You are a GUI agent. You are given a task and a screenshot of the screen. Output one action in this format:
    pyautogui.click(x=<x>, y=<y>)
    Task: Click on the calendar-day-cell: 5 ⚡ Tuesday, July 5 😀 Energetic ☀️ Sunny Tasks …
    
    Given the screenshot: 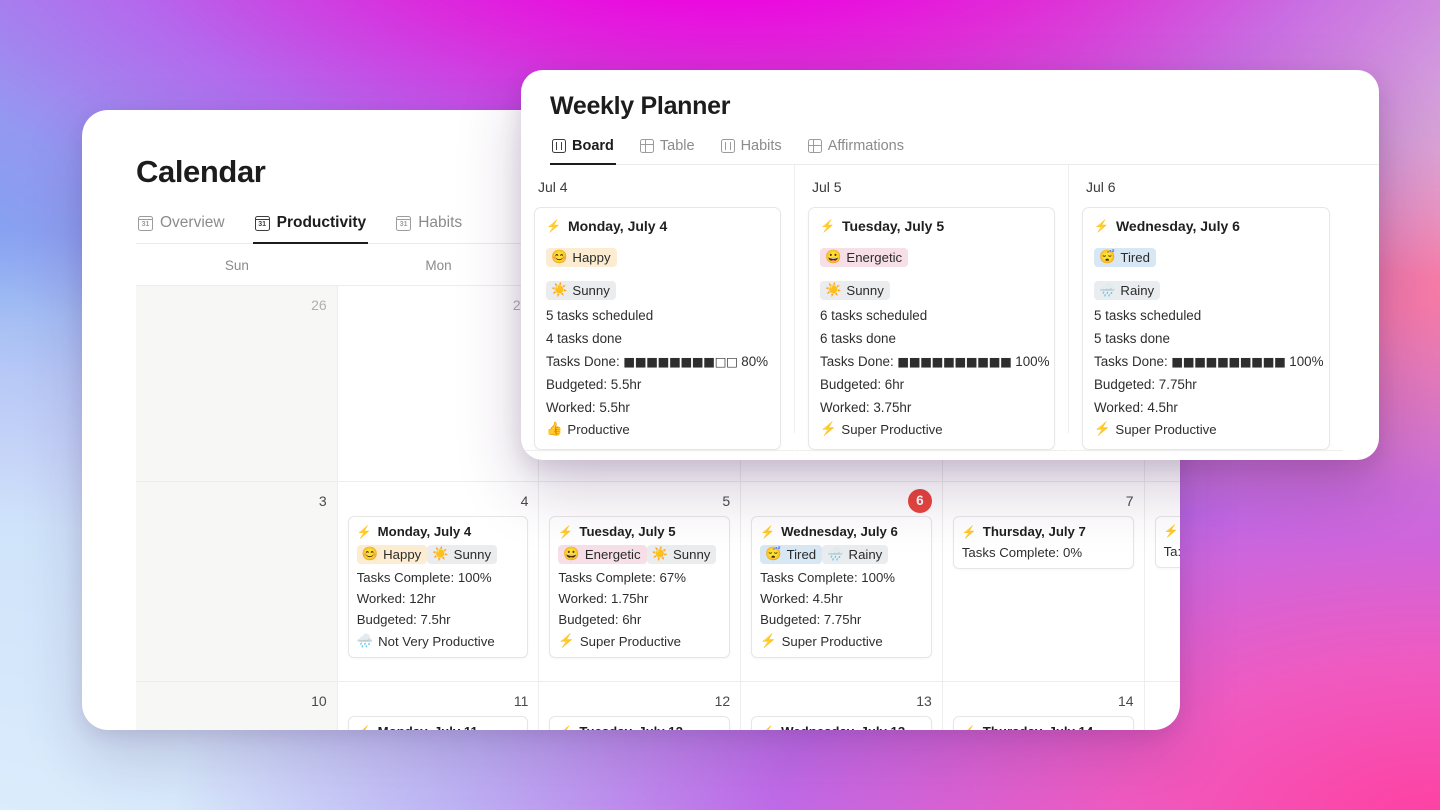 What is the action you would take?
    pyautogui.click(x=640, y=581)
    